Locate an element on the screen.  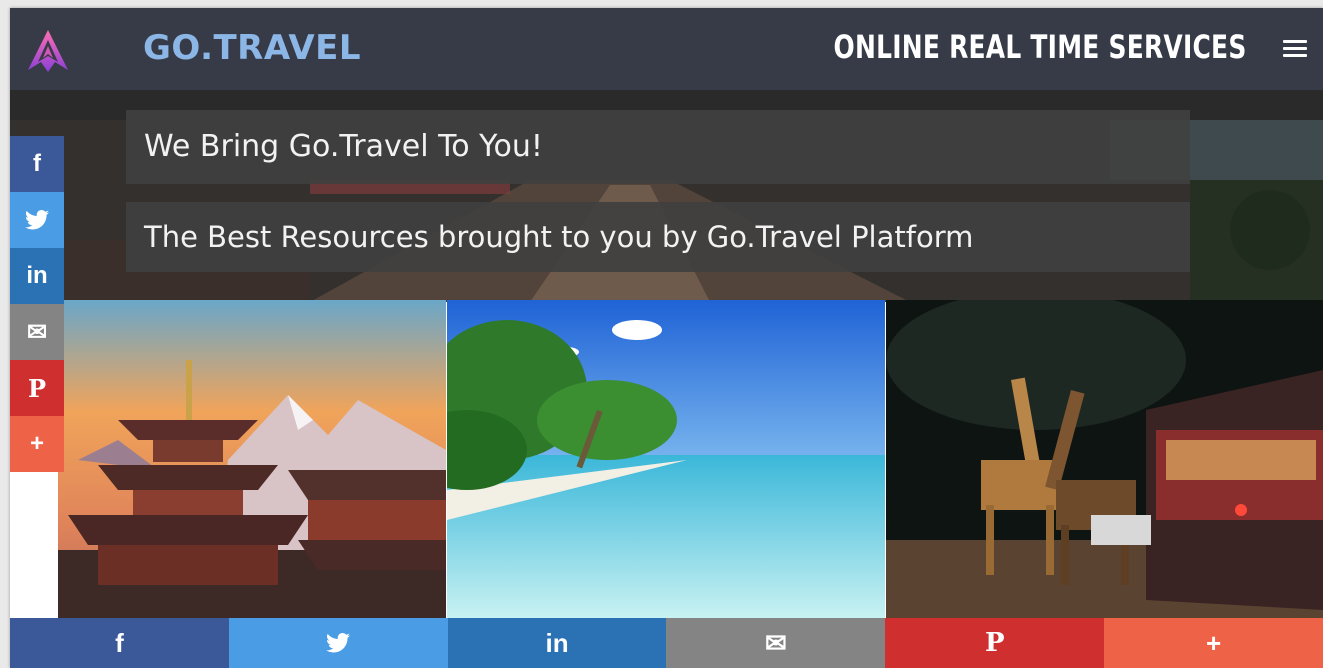
bottom-share-more-button: + is located at coordinates (1213, 643).